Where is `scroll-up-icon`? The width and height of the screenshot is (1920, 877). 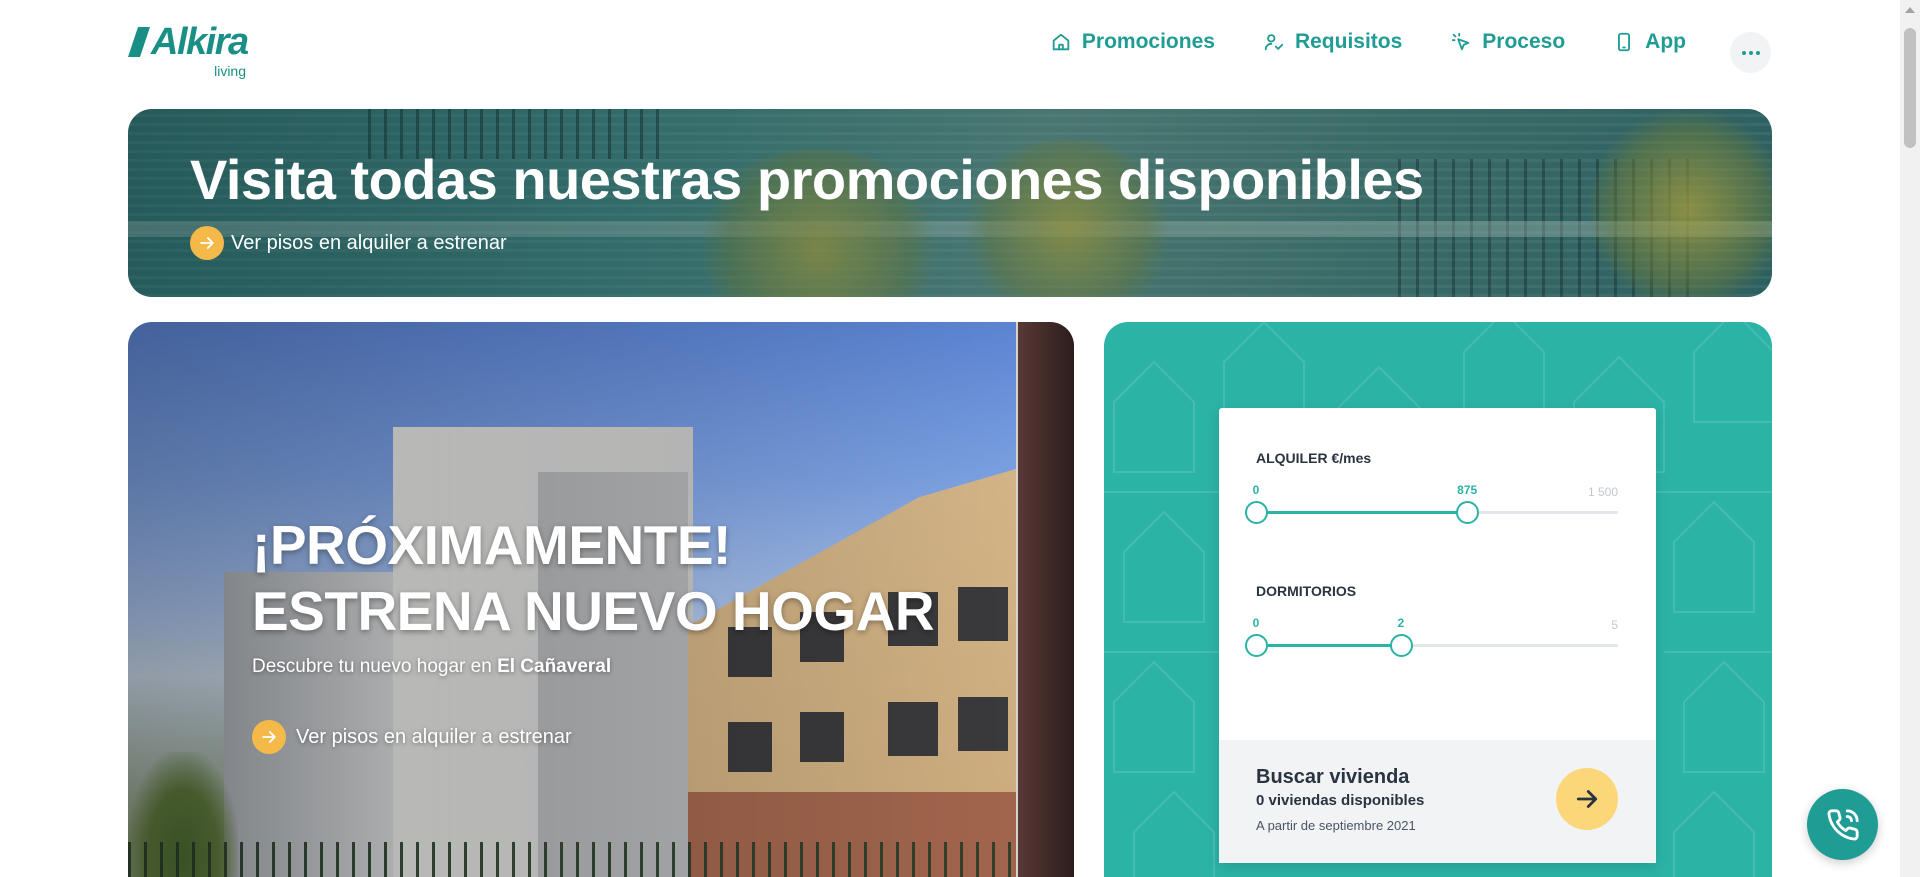
scroll-up-icon is located at coordinates (1910, 10).